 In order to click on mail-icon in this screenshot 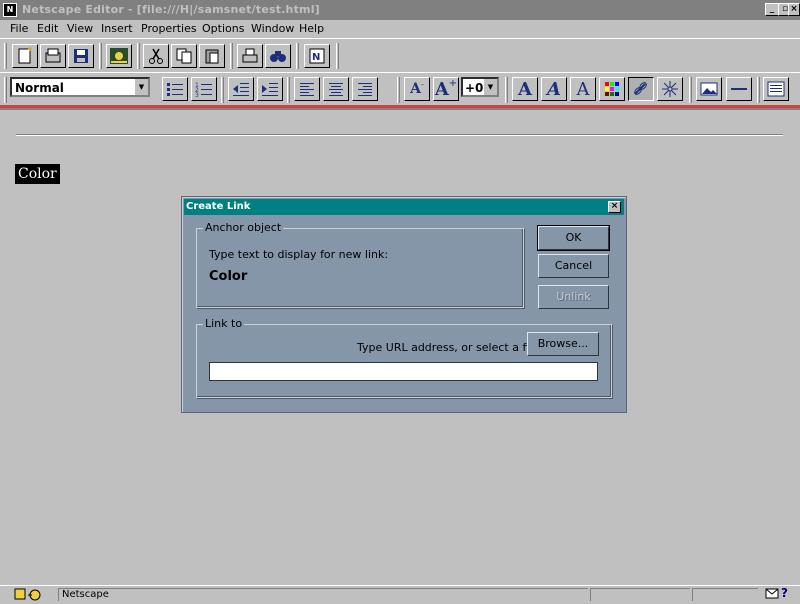, I will do `click(772, 593)`.